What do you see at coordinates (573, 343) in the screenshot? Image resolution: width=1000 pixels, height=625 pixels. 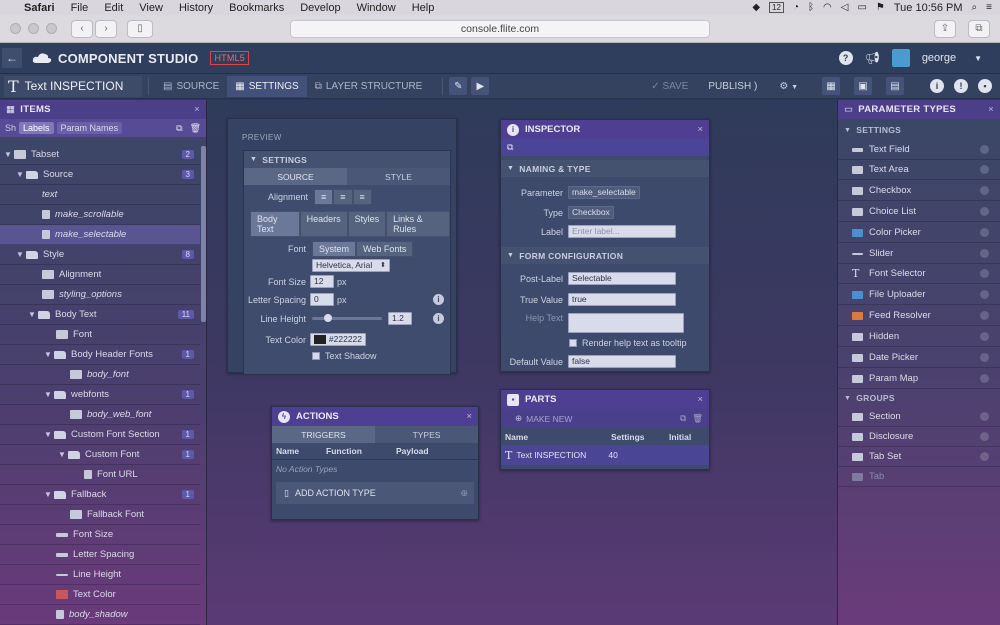 I see `help-tooltip-checkbox` at bounding box center [573, 343].